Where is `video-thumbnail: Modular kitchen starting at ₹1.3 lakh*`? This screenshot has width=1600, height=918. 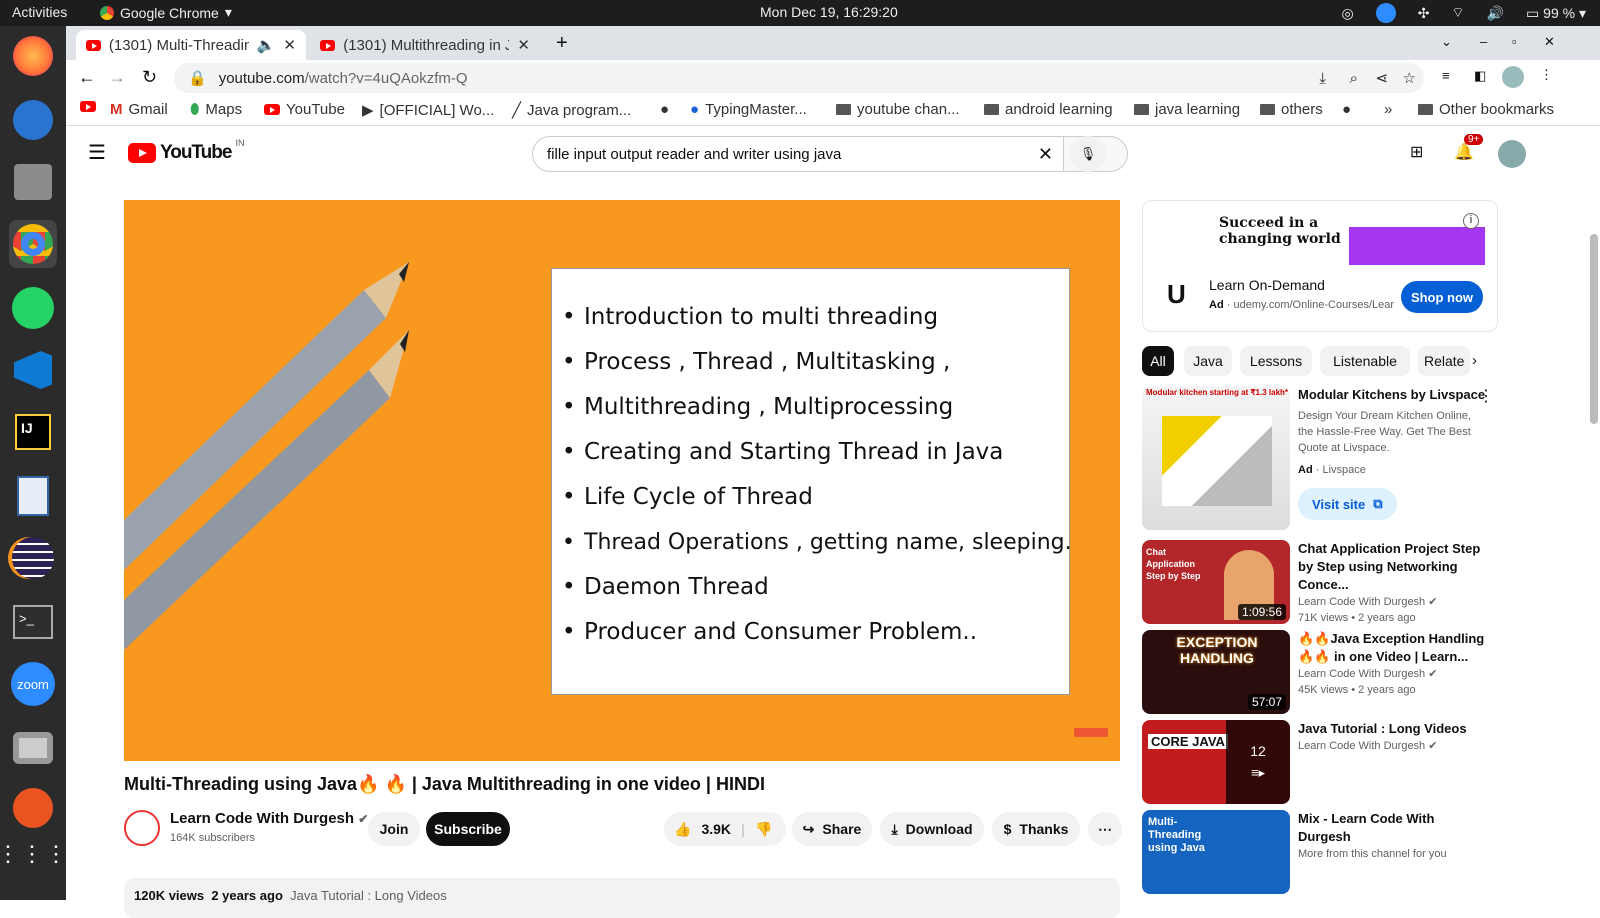
video-thumbnail: Modular kitchen starting at ₹1.3 lakh* is located at coordinates (1216, 458).